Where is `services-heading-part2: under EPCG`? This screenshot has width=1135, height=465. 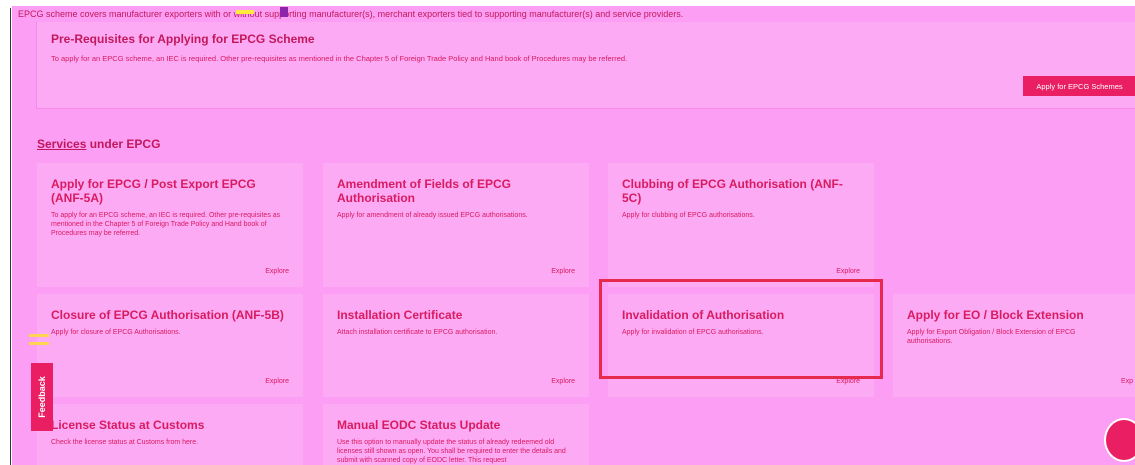 services-heading-part2: under EPCG is located at coordinates (123, 144).